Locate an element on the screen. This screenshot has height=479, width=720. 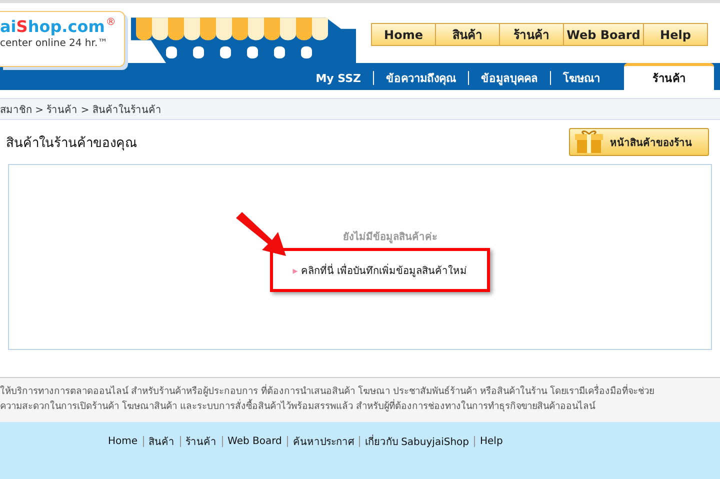
nav-button: Home is located at coordinates (403, 34).